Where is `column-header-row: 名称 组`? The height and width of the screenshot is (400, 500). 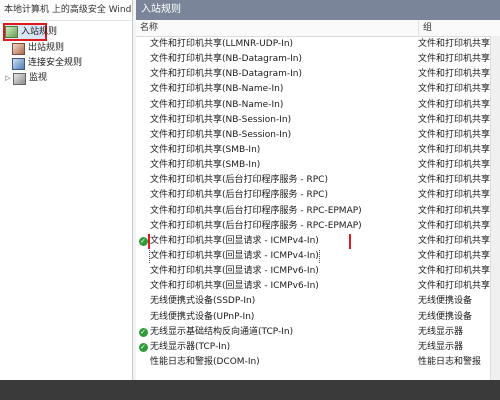 column-header-row: 名称 组 is located at coordinates (318, 28).